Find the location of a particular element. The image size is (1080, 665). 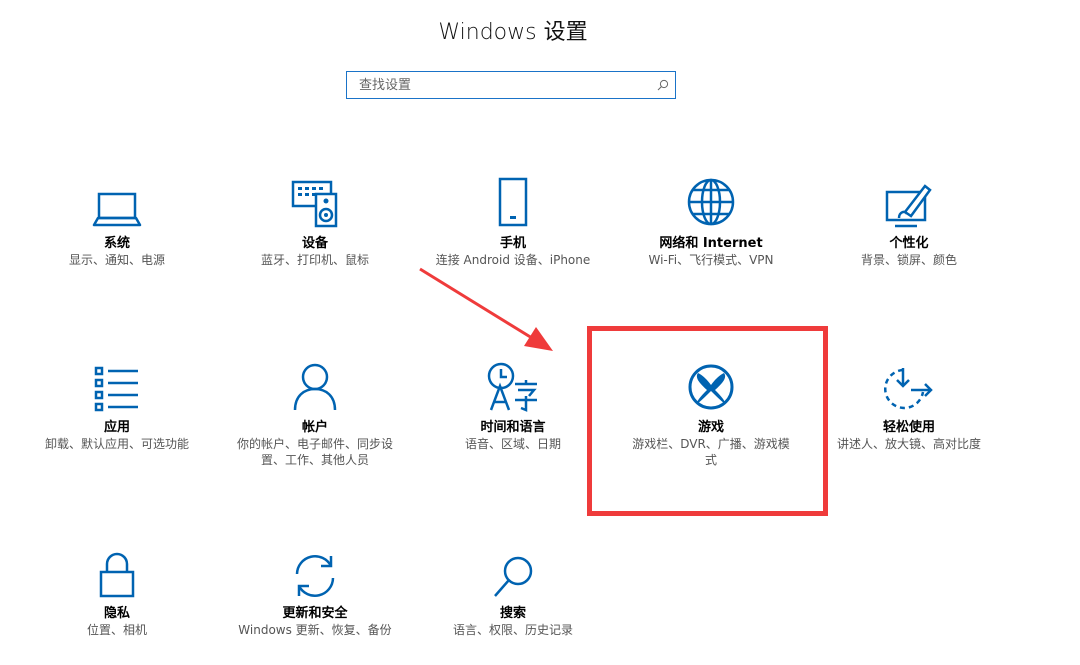

phone-icon is located at coordinates (513, 199).